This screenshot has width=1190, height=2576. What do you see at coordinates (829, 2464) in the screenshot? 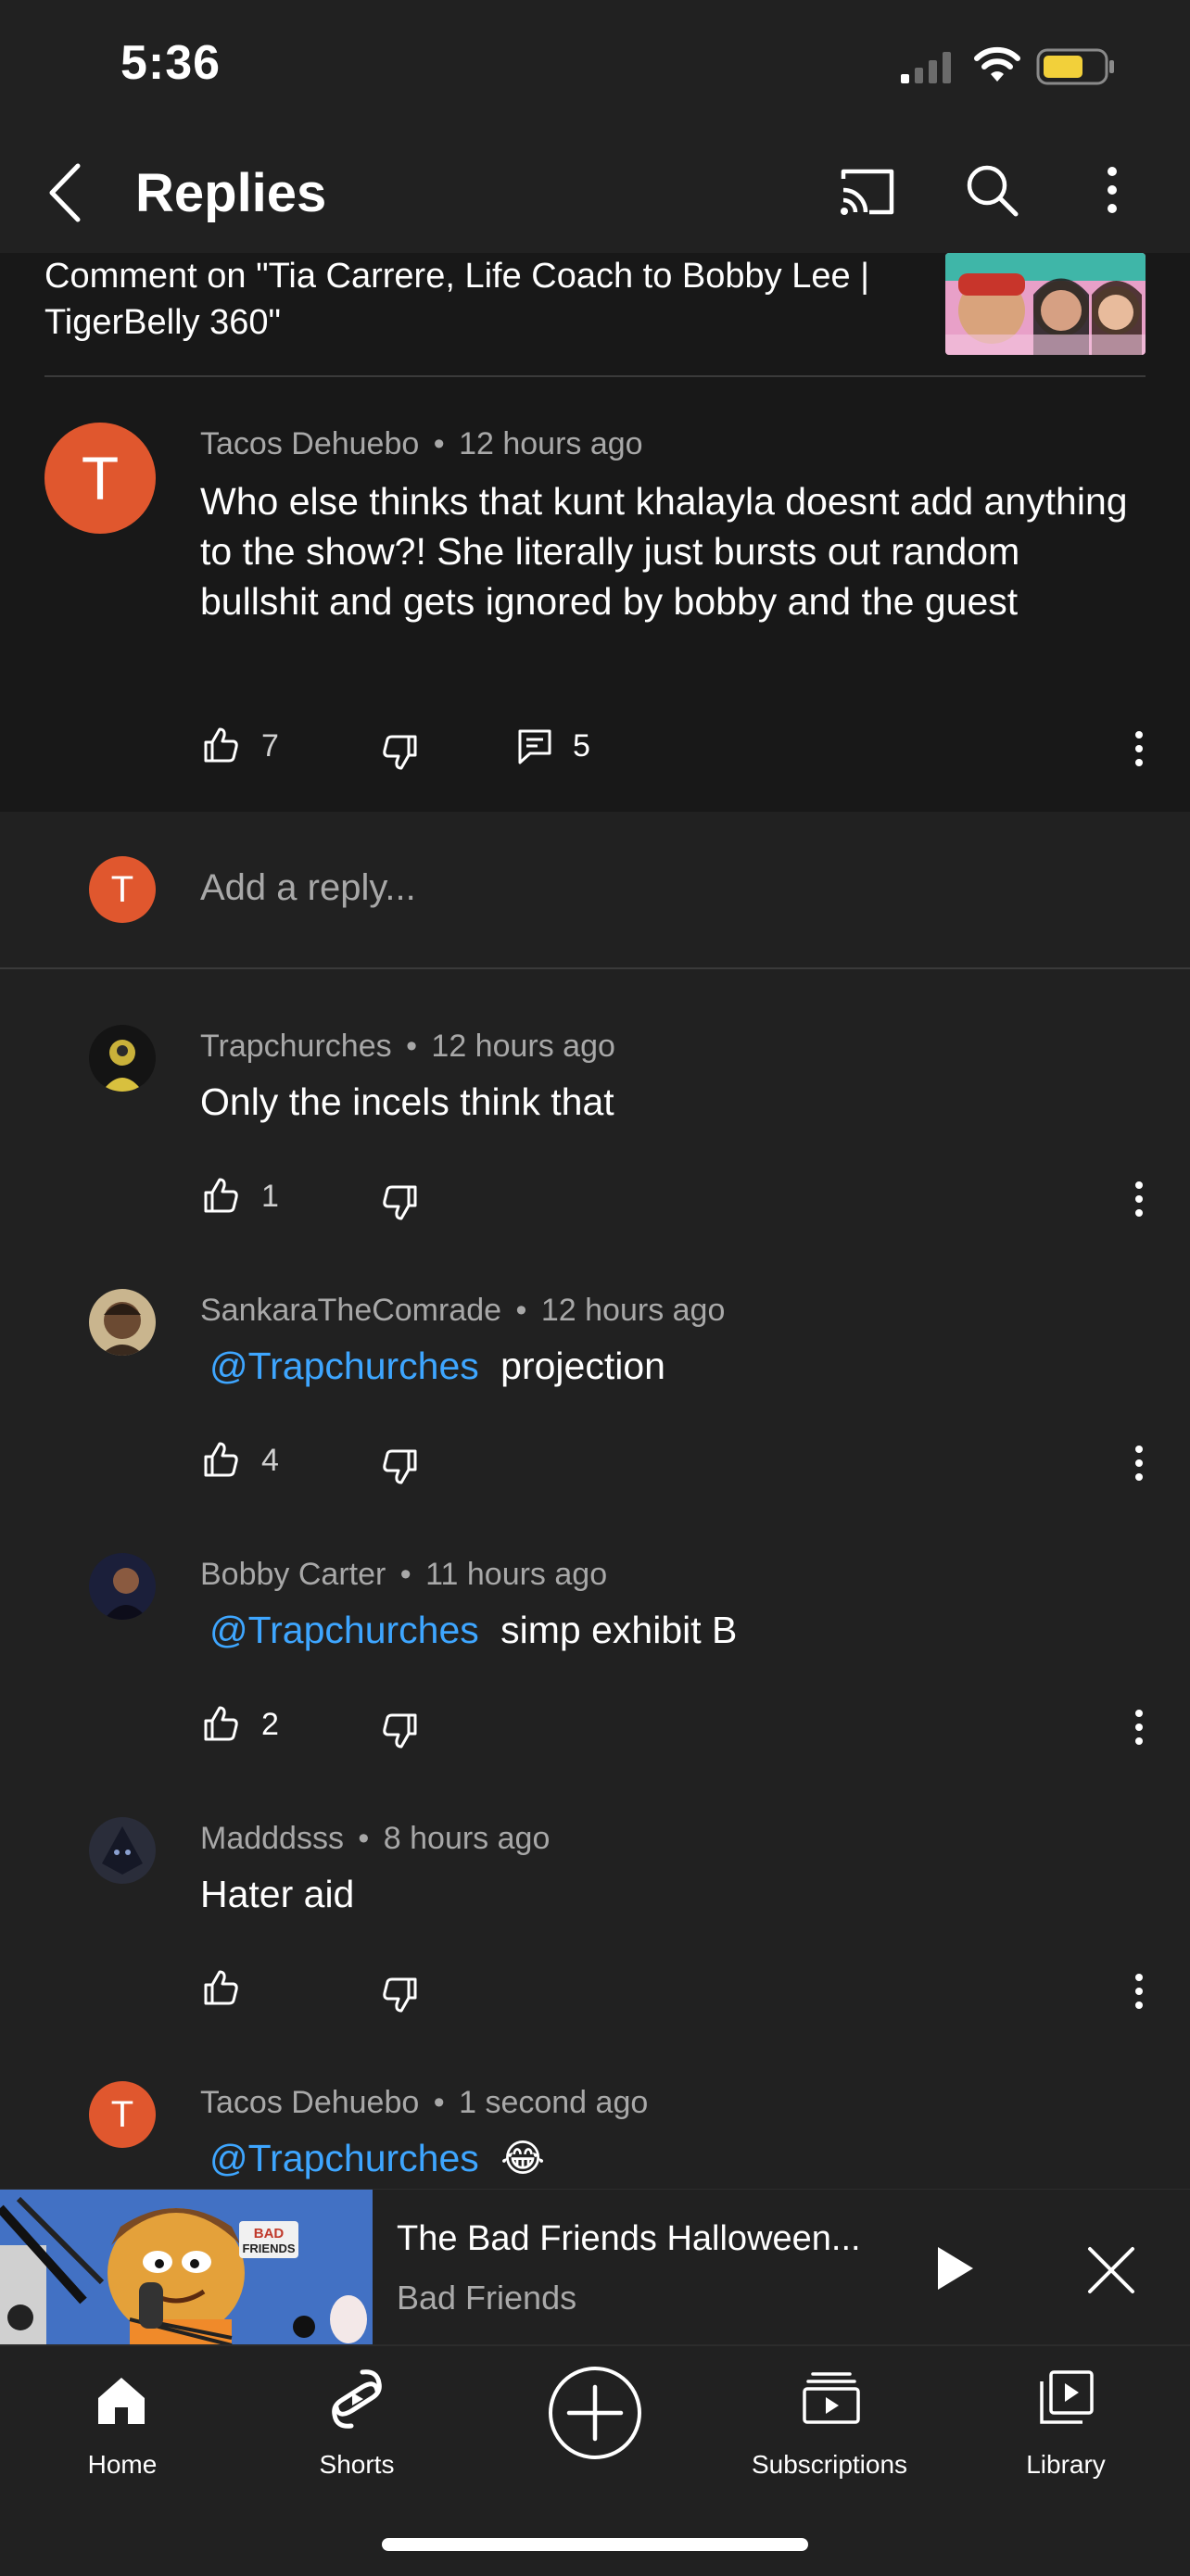
I see `nav-label: Subscriptions` at bounding box center [829, 2464].